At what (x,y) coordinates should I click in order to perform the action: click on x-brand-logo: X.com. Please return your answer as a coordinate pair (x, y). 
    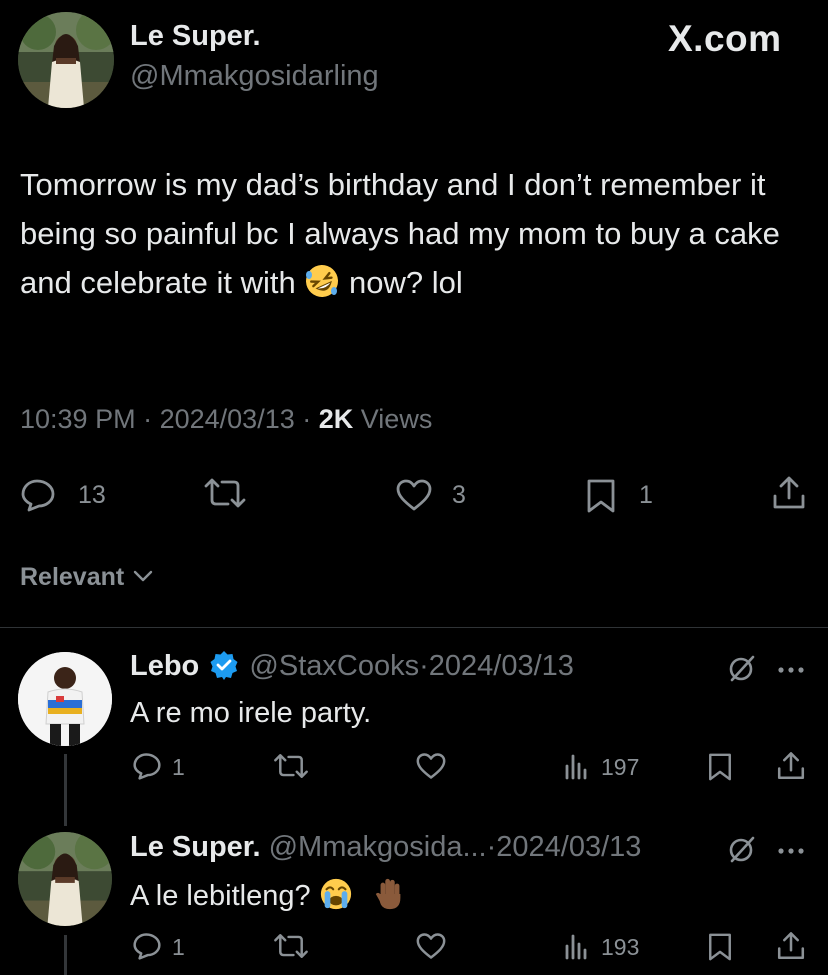
    Looking at the image, I should click on (725, 38).